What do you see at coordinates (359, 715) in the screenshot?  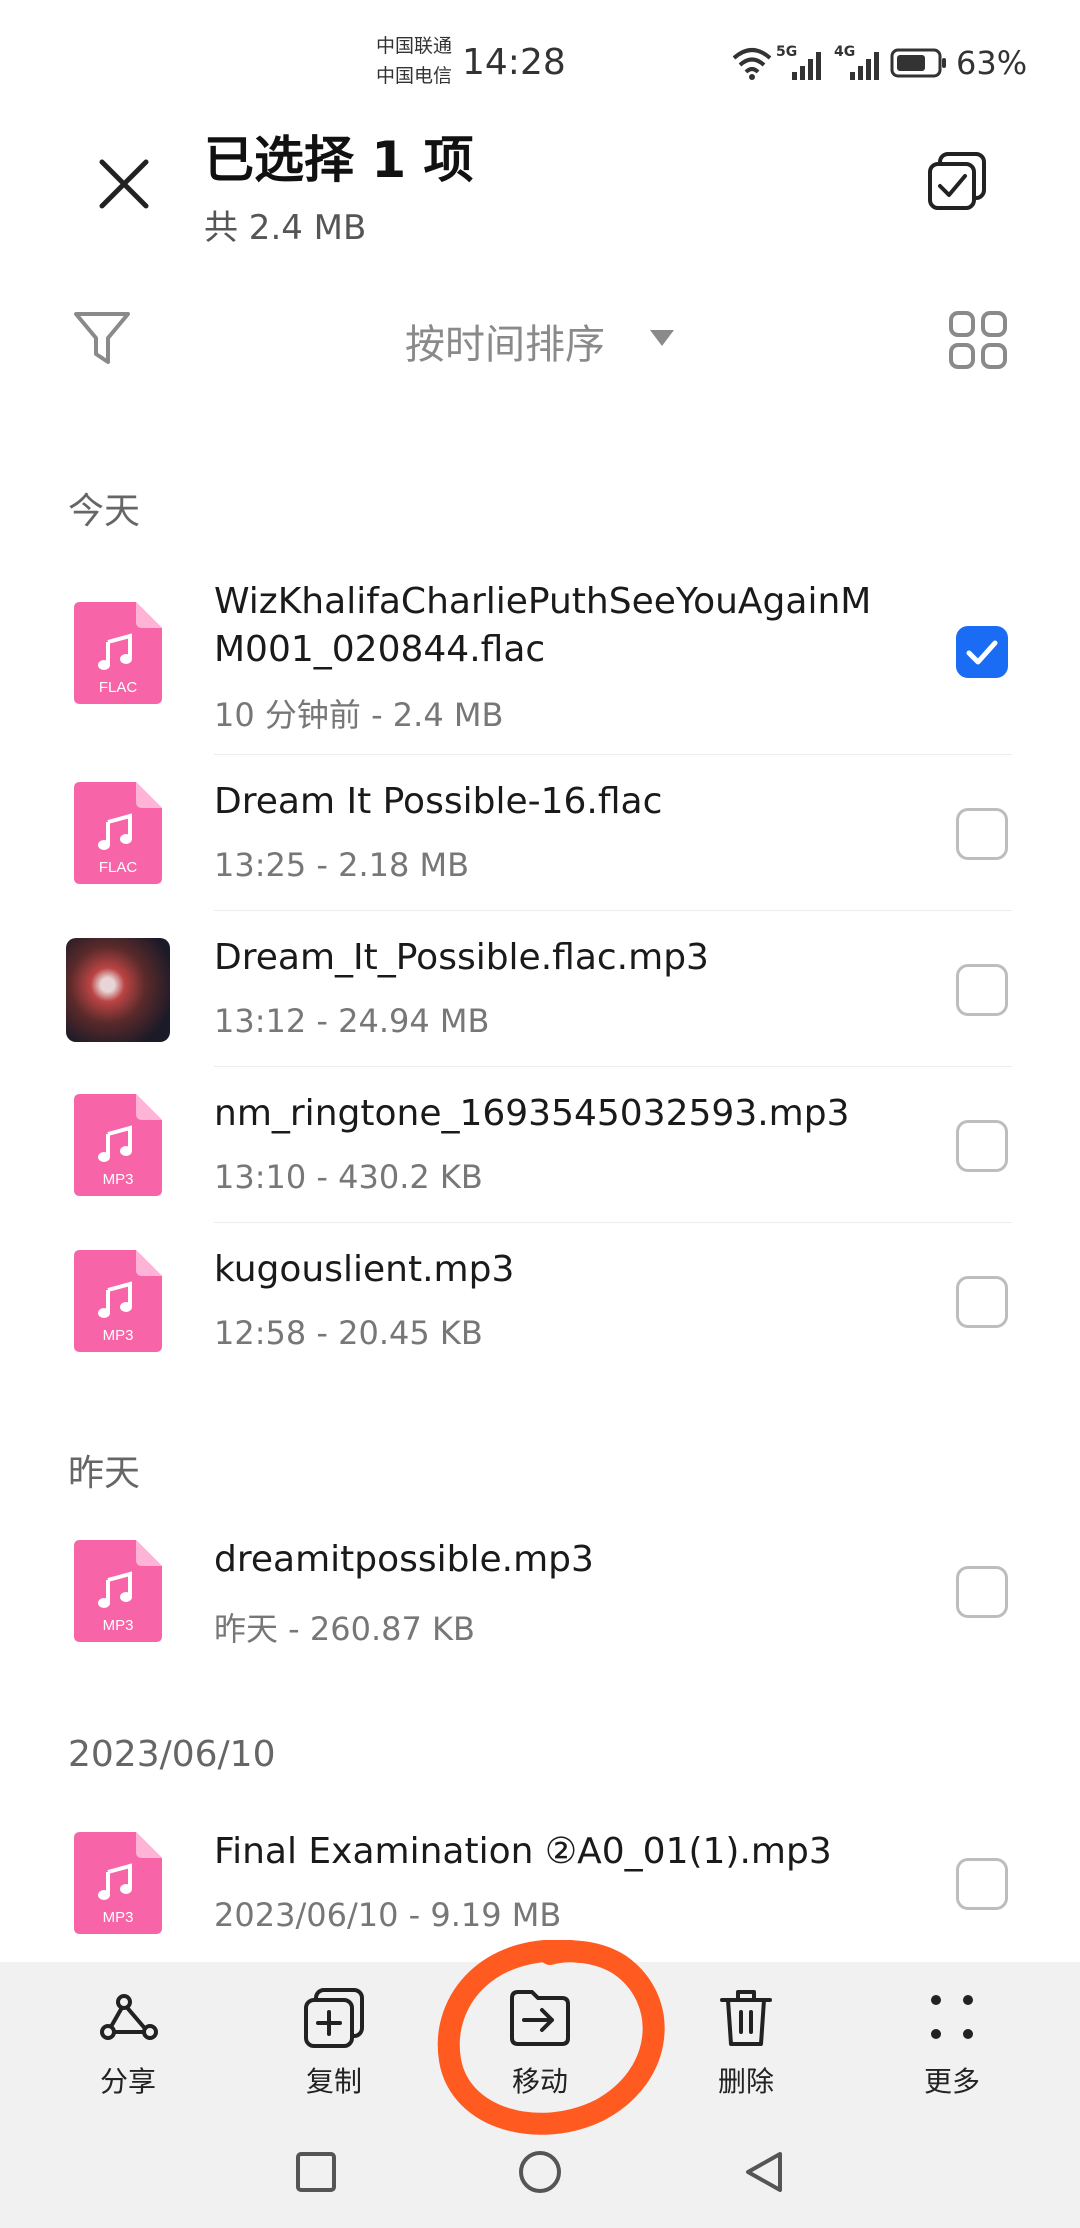 I see `file-meta: 10 分钟前 - 2.4 MB` at bounding box center [359, 715].